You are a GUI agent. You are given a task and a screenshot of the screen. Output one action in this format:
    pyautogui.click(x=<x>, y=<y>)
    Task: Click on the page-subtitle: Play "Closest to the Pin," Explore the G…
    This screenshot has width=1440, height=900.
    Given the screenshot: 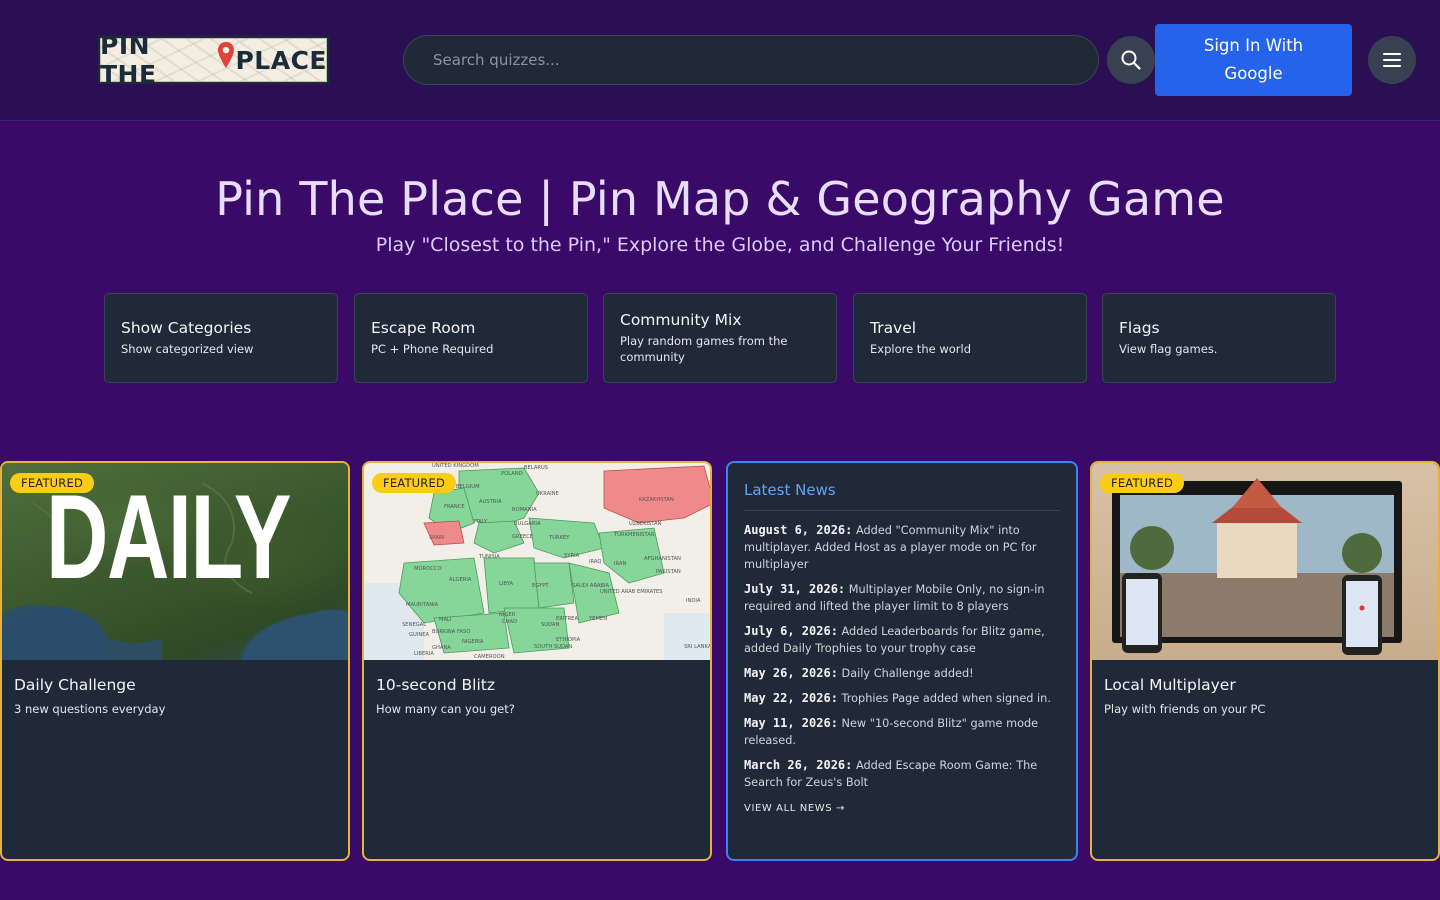 What is the action you would take?
    pyautogui.click(x=720, y=245)
    